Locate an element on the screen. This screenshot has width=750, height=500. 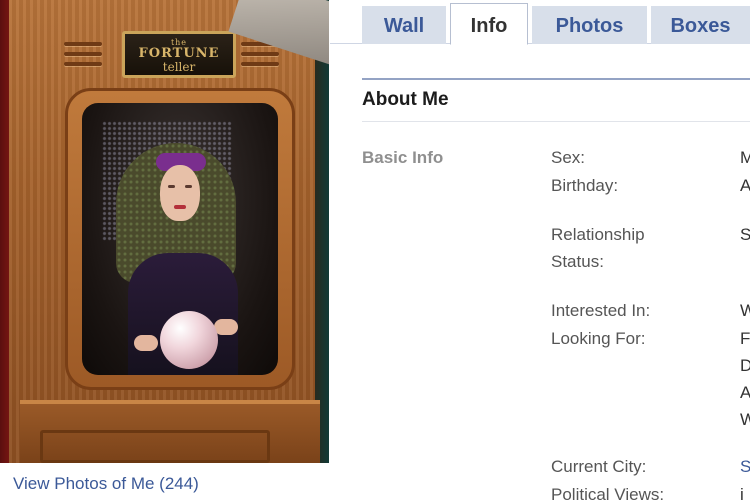
lips is located at coordinates (180, 207).